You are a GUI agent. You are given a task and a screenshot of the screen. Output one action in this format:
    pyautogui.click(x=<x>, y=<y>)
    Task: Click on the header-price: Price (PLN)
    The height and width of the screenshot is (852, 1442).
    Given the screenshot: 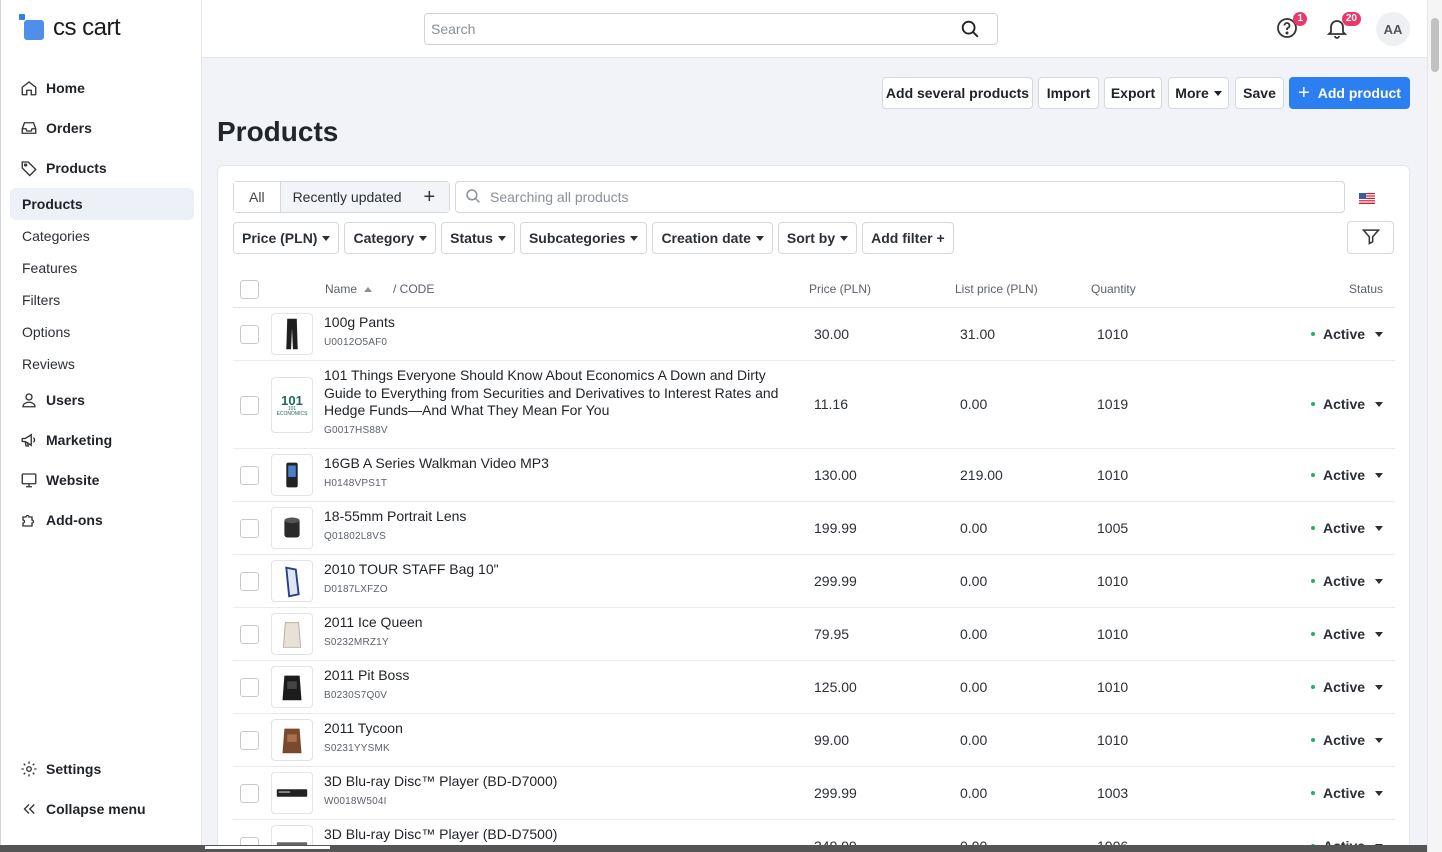 What is the action you would take?
    pyautogui.click(x=840, y=289)
    